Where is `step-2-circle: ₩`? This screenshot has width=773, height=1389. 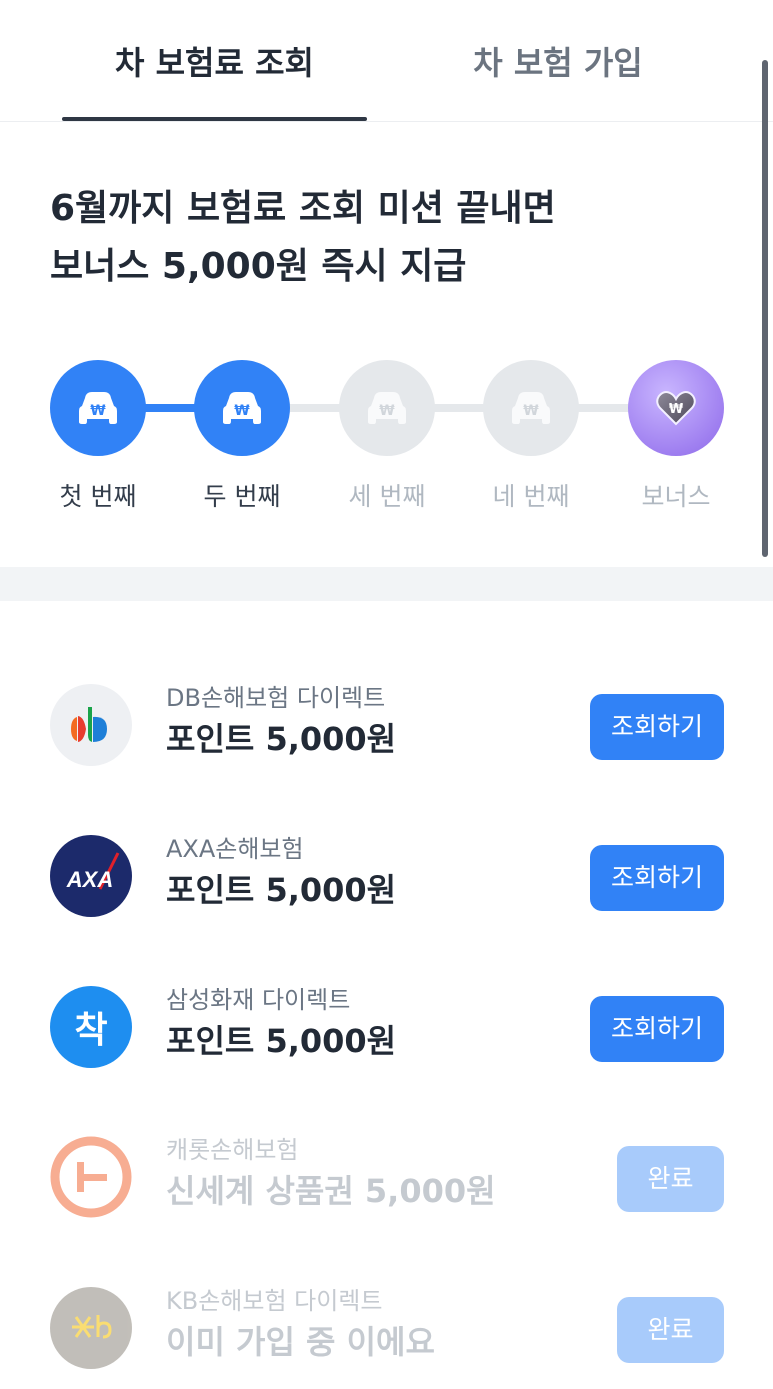 step-2-circle: ₩ is located at coordinates (242, 408).